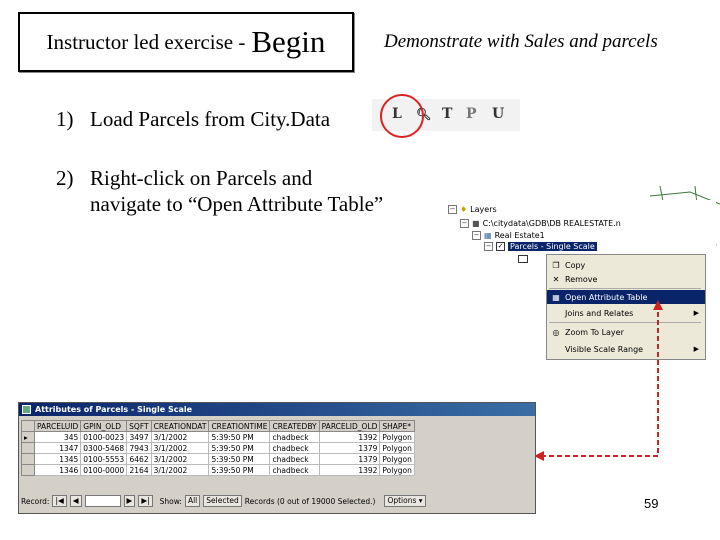 The height and width of the screenshot is (540, 720). Describe the element at coordinates (277, 409) in the screenshot. I see `window-title-bar: Attributes of Parcels - Single Scale` at that location.